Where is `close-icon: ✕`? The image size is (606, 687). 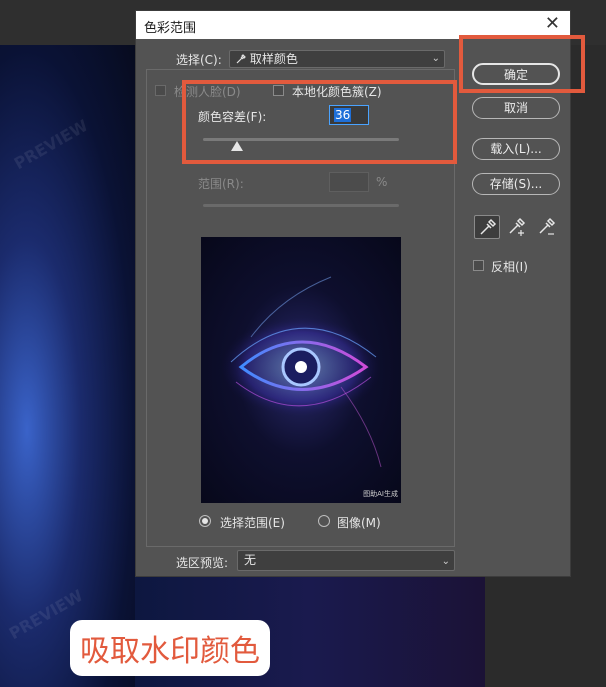 close-icon: ✕ is located at coordinates (552, 23).